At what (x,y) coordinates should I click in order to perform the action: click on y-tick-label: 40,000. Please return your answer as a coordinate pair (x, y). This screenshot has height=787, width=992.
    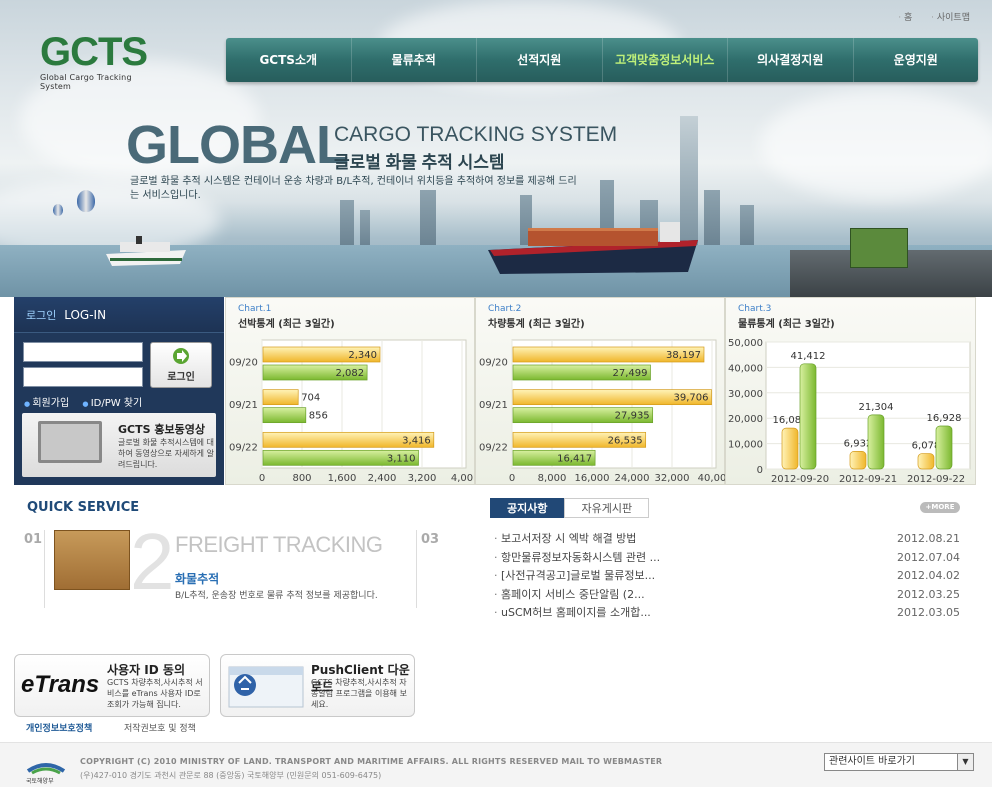
    Looking at the image, I should click on (745, 368).